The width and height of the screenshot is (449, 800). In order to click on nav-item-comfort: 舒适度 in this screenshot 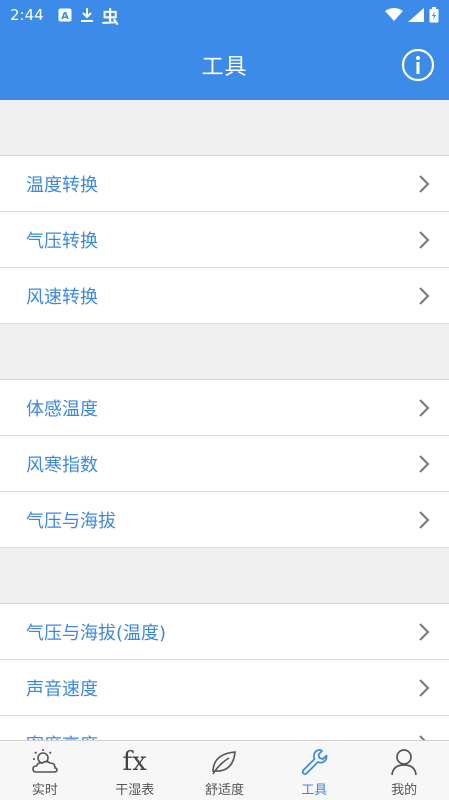, I will do `click(225, 770)`.